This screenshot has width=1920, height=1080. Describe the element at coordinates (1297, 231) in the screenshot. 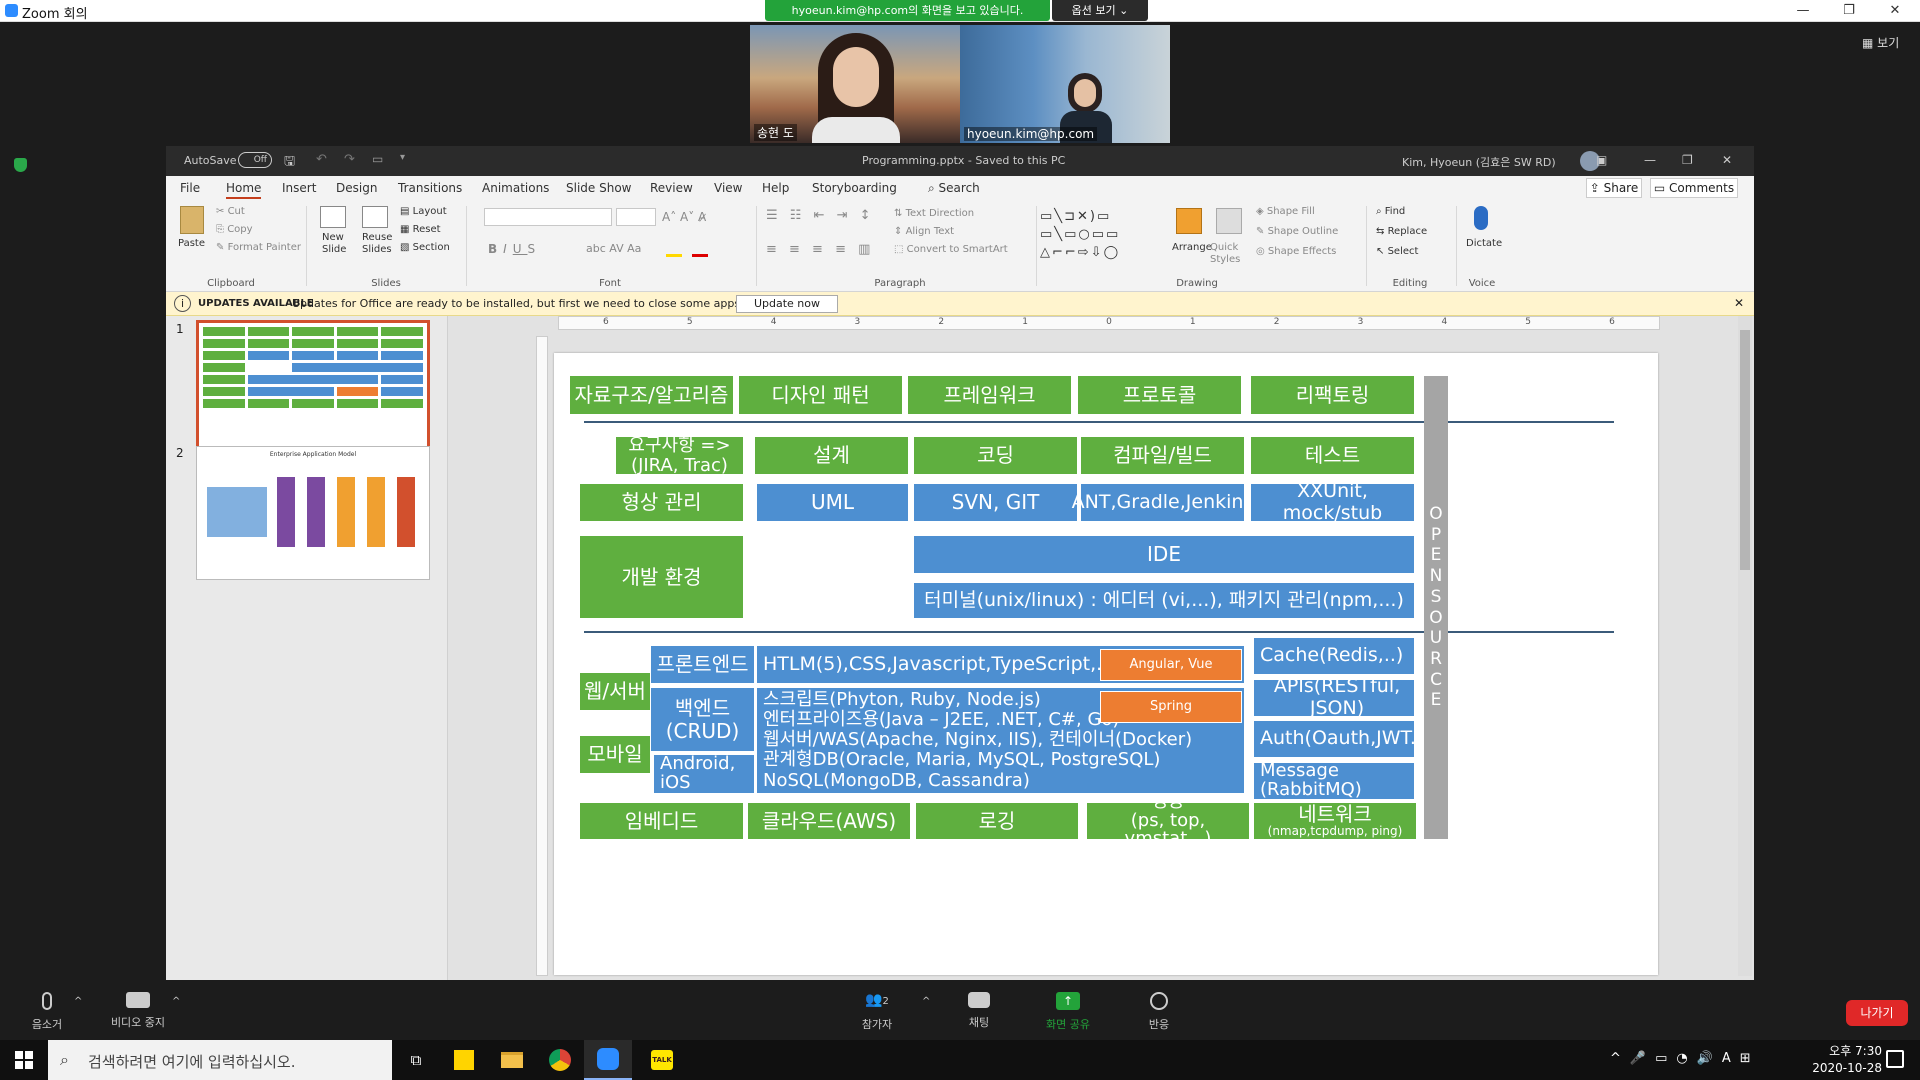

I see `shape-outline-button: ✎ Shape Outline` at that location.